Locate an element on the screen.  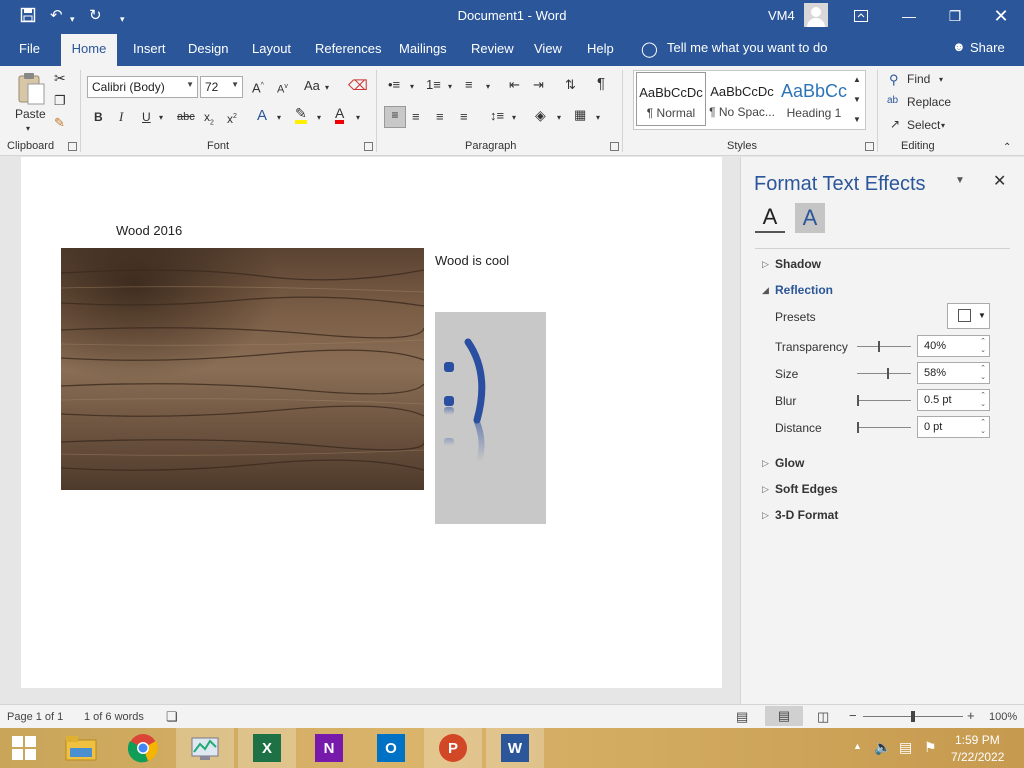
styles-scroll-up-icon: ▲ is located at coordinates (857, 80).